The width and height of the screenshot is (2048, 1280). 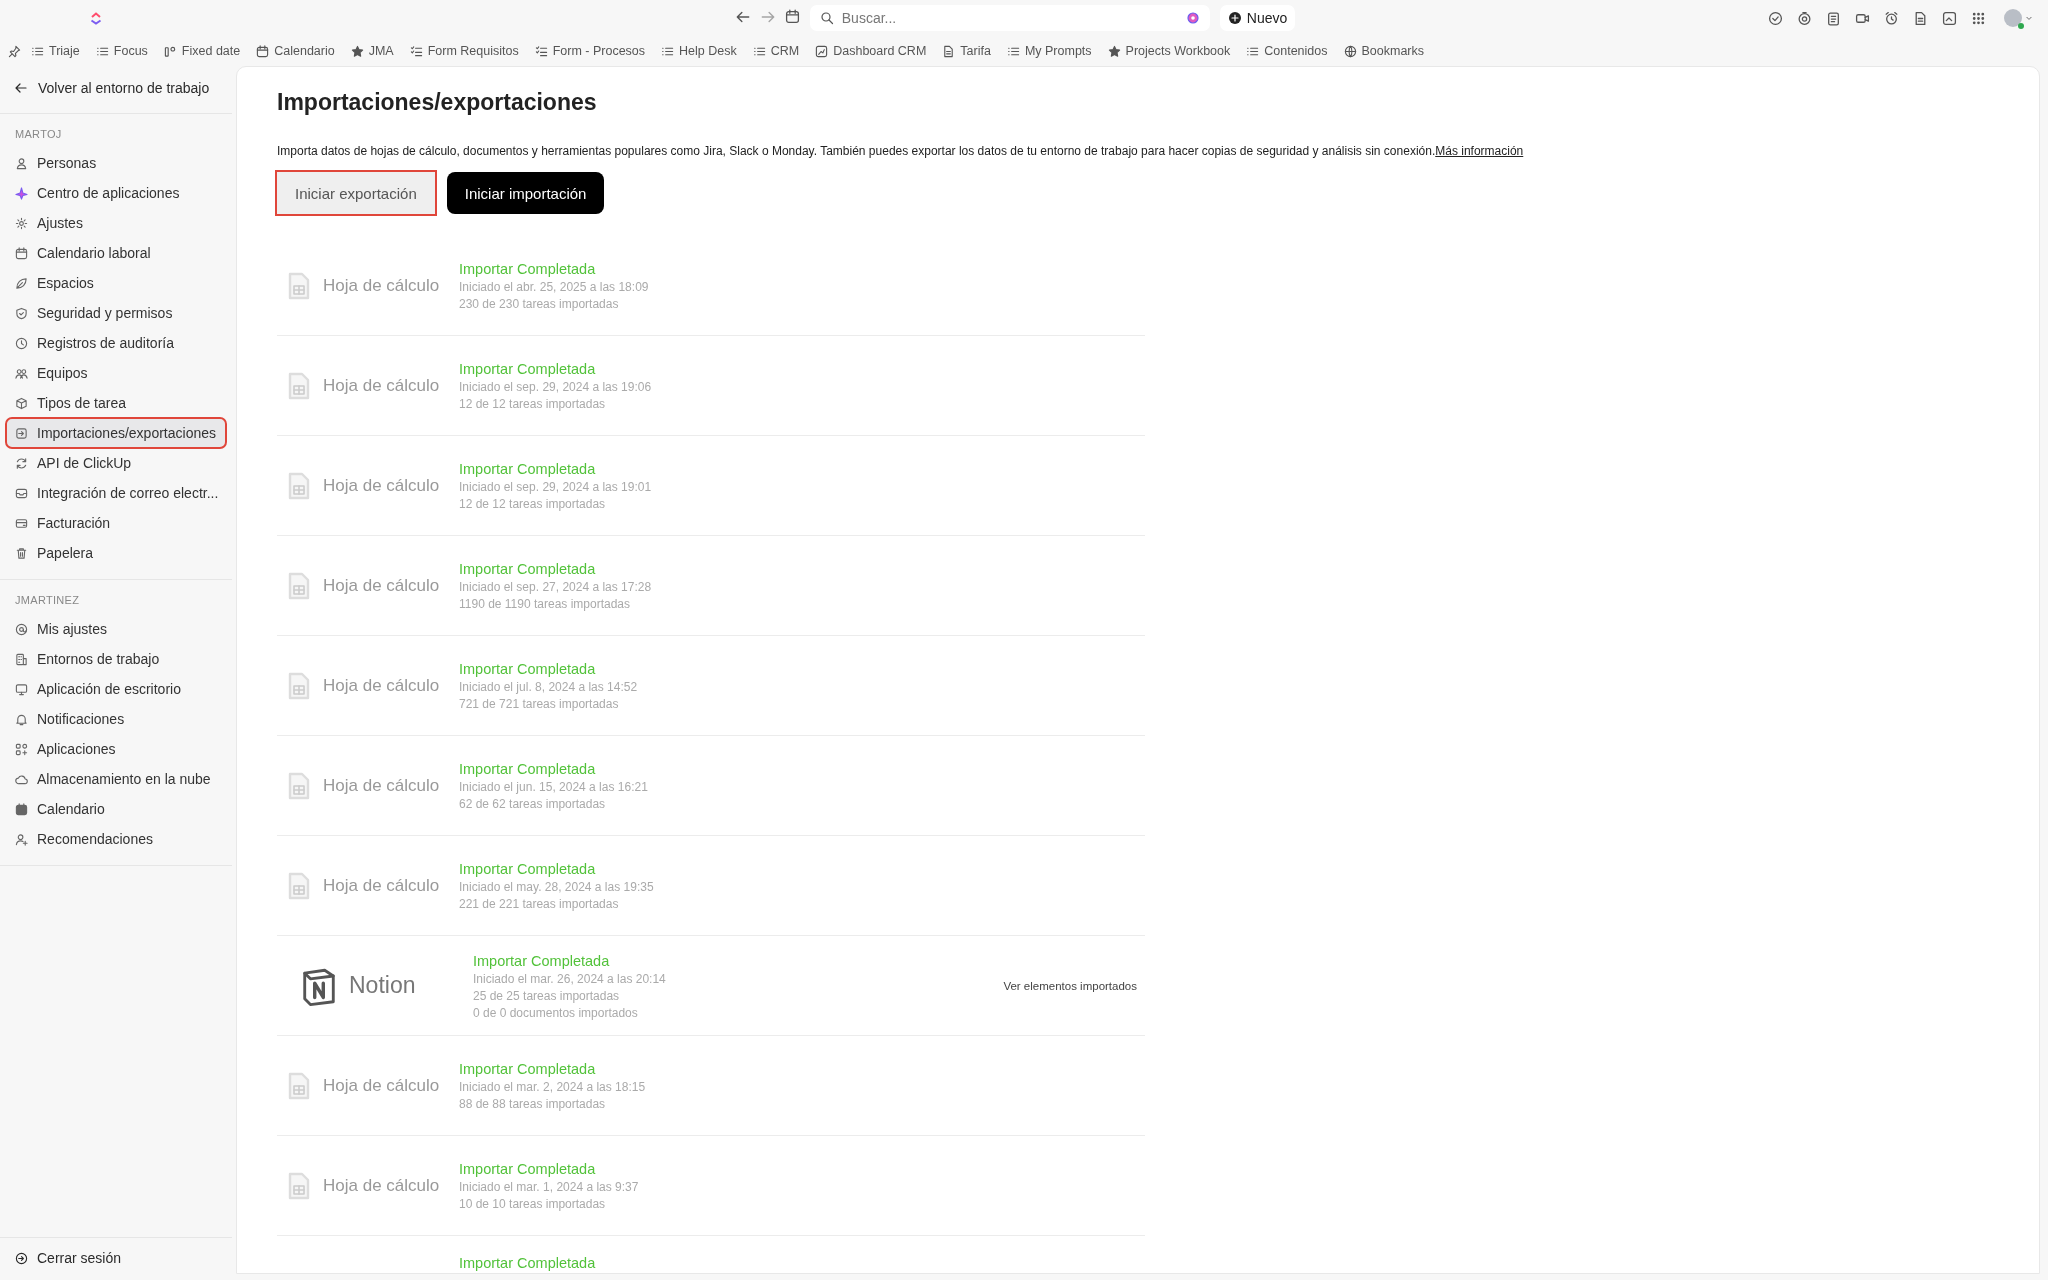 What do you see at coordinates (372, 51) in the screenshot?
I see `bookmark-link: JMA` at bounding box center [372, 51].